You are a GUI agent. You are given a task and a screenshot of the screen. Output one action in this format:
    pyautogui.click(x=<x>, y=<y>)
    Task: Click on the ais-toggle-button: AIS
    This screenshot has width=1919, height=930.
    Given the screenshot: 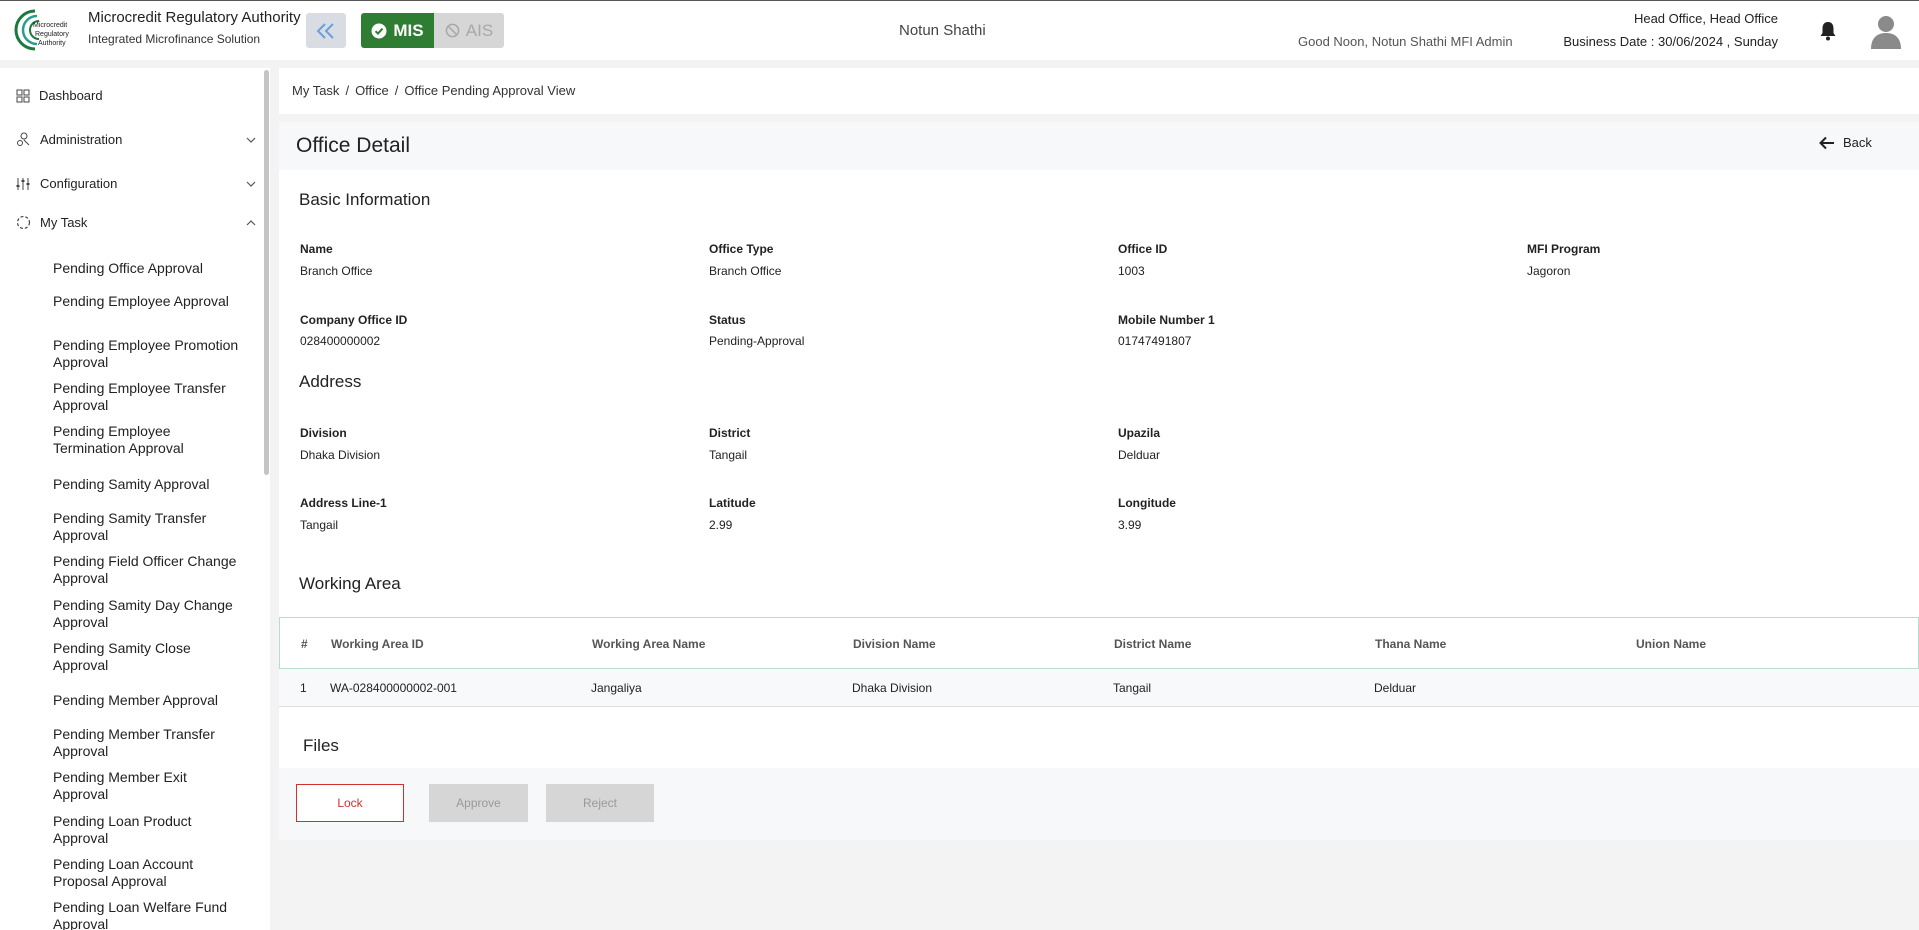 What is the action you would take?
    pyautogui.click(x=469, y=30)
    